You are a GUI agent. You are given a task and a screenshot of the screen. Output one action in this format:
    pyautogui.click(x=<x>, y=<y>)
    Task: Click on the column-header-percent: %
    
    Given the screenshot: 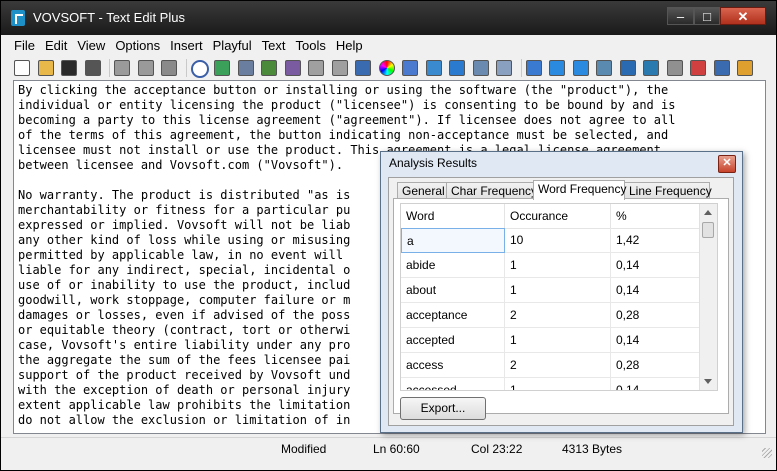 What is the action you would take?
    pyautogui.click(x=656, y=216)
    